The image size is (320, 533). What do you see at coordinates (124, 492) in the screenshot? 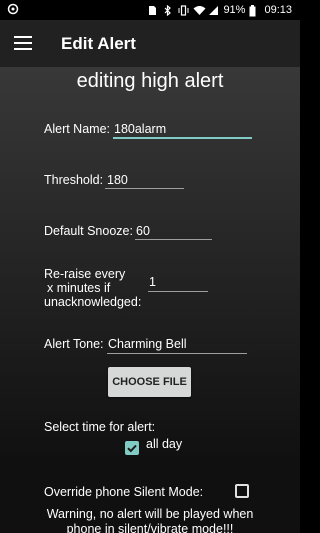
I see `override-silent-label: Override phone Silent Mode:` at bounding box center [124, 492].